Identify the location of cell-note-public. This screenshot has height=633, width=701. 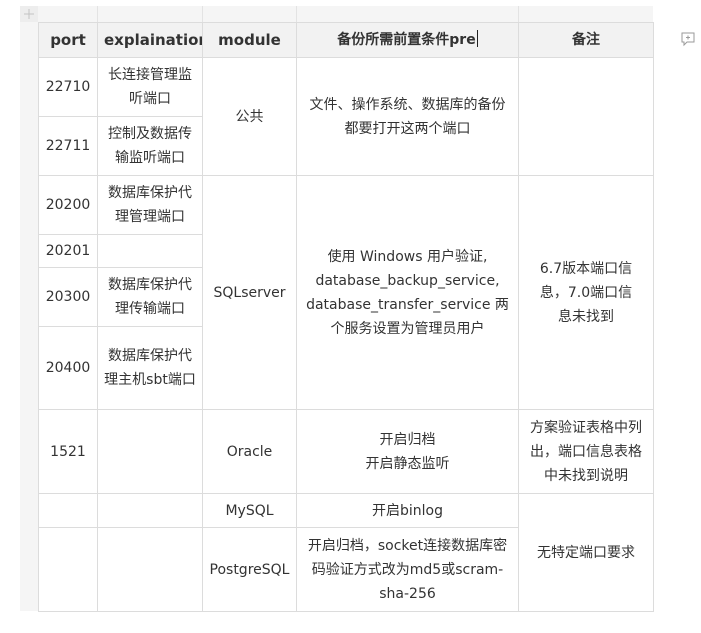
(586, 116).